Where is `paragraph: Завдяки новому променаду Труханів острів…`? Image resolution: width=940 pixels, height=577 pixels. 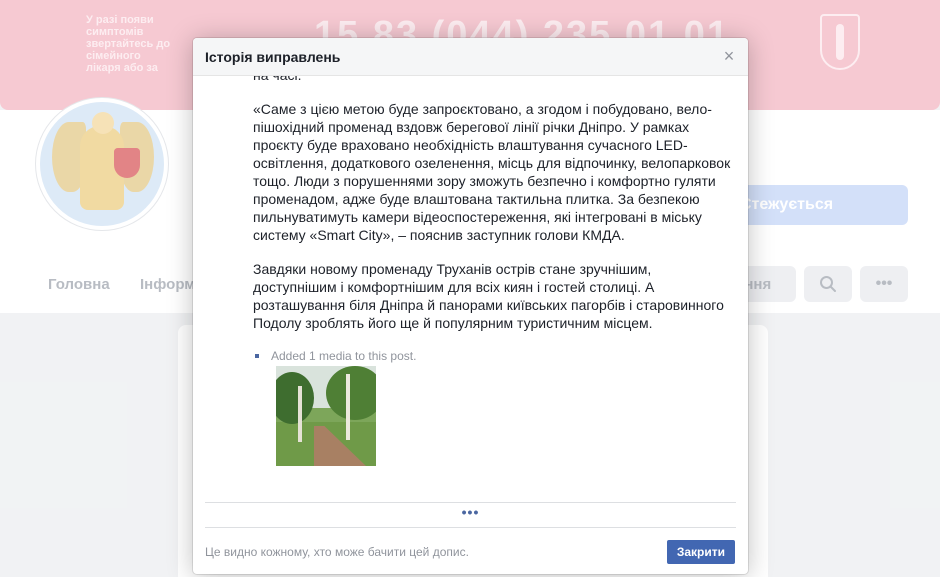
paragraph: Завдяки новому променаду Труханів острів… is located at coordinates (488, 296).